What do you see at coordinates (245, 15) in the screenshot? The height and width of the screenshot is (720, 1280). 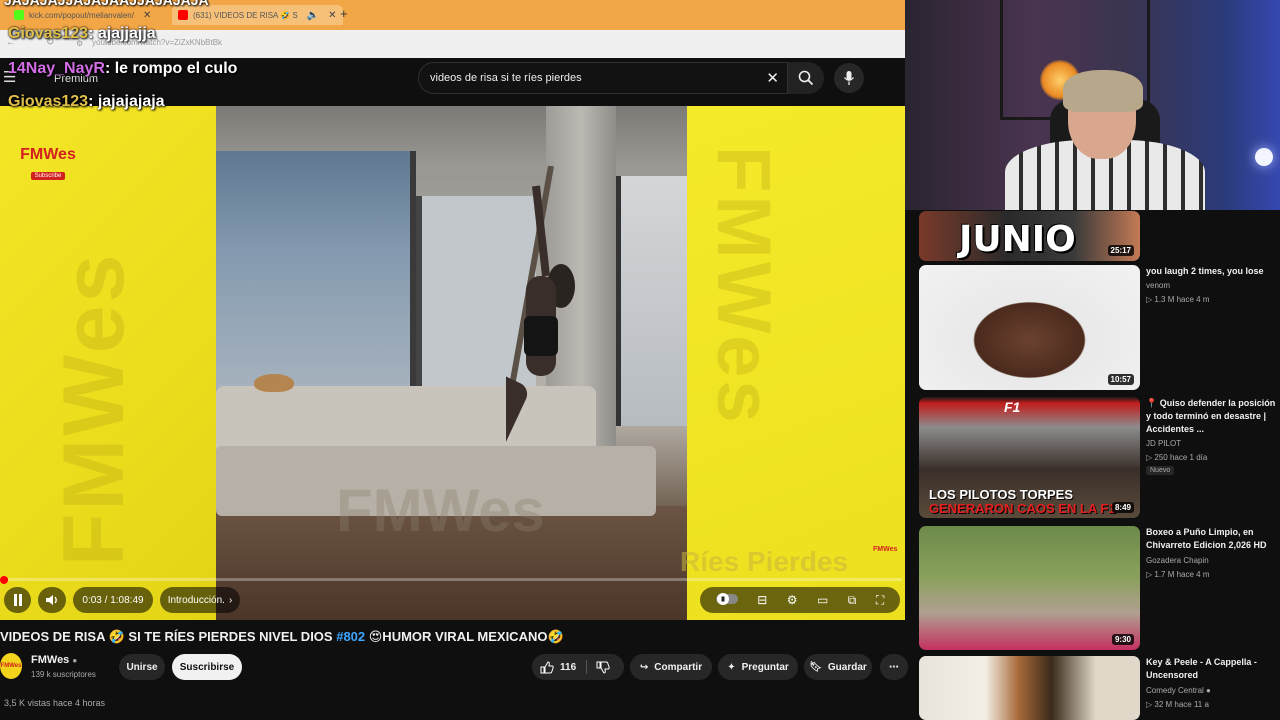 I see `tab-label: (631) VIDEOS DE RISA 🤣 S` at bounding box center [245, 15].